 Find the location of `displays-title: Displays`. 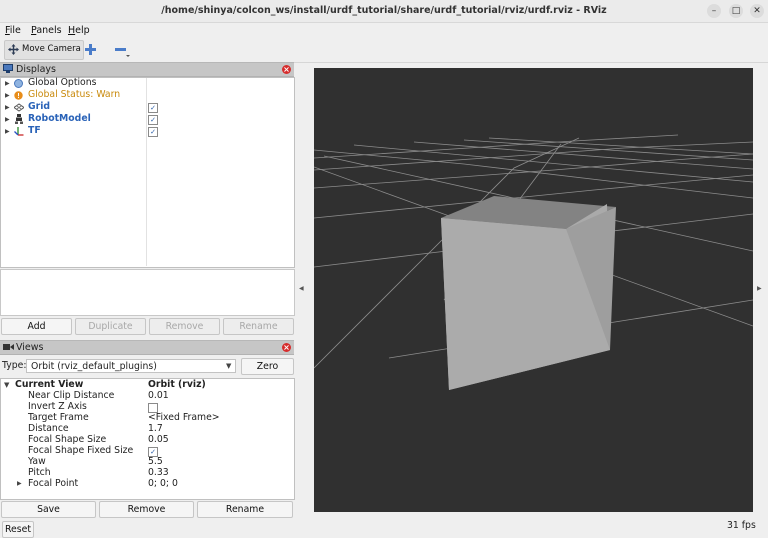

displays-title: Displays is located at coordinates (36, 69).